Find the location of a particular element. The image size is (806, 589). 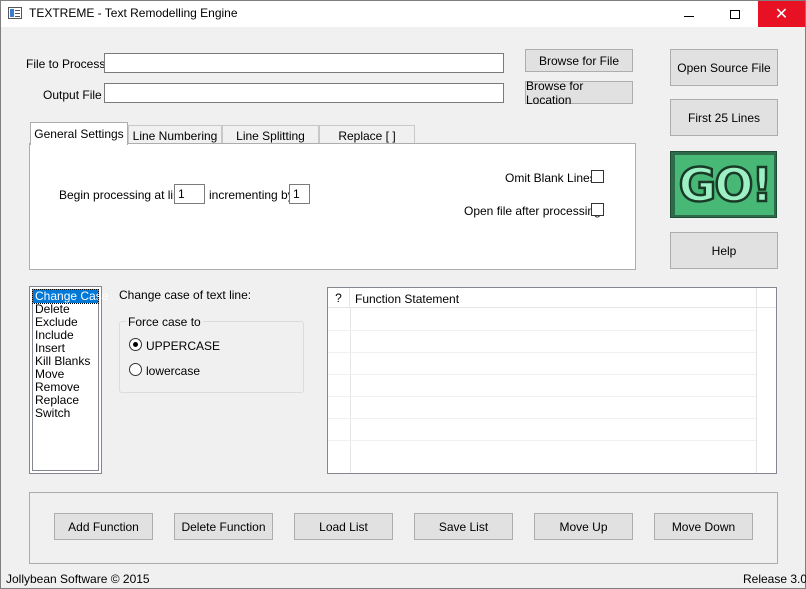

grid-column-flag: ? is located at coordinates (339, 298).